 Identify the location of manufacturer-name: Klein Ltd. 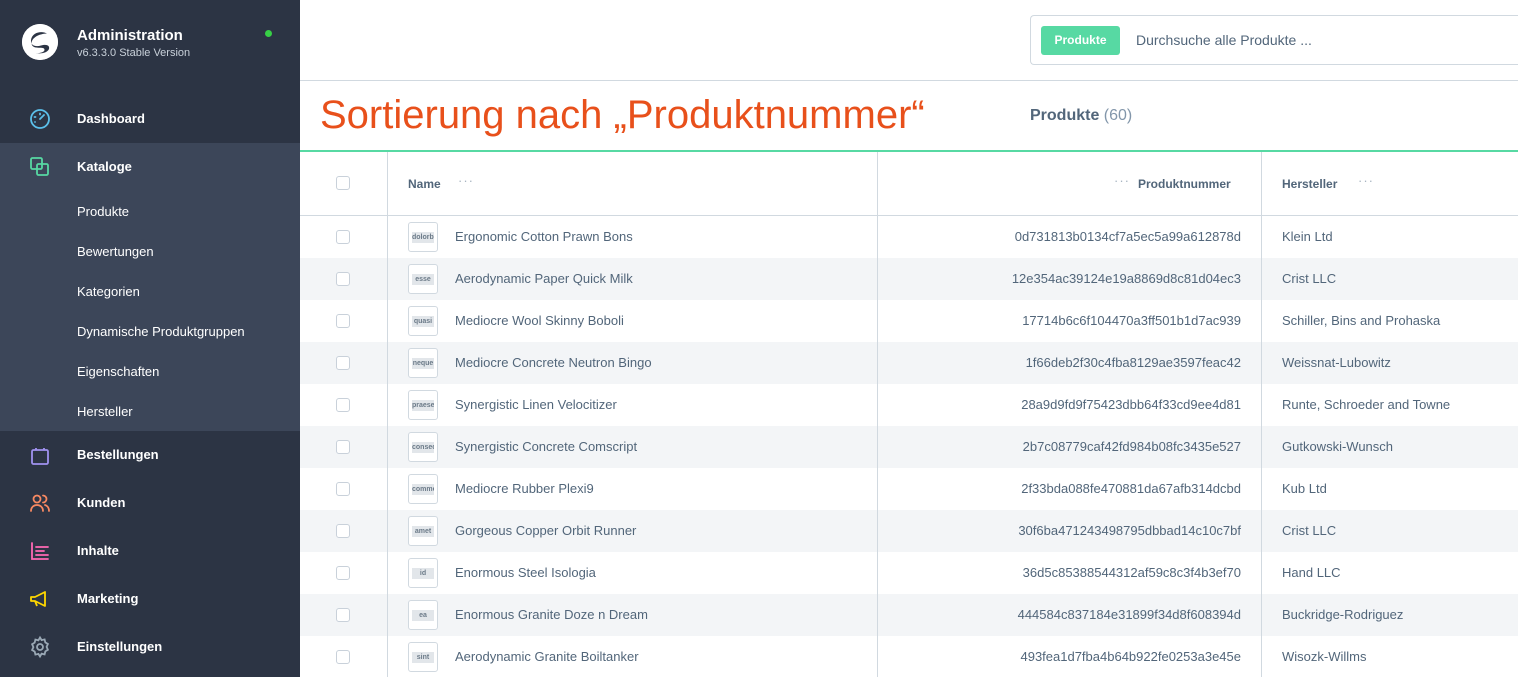
(1307, 236).